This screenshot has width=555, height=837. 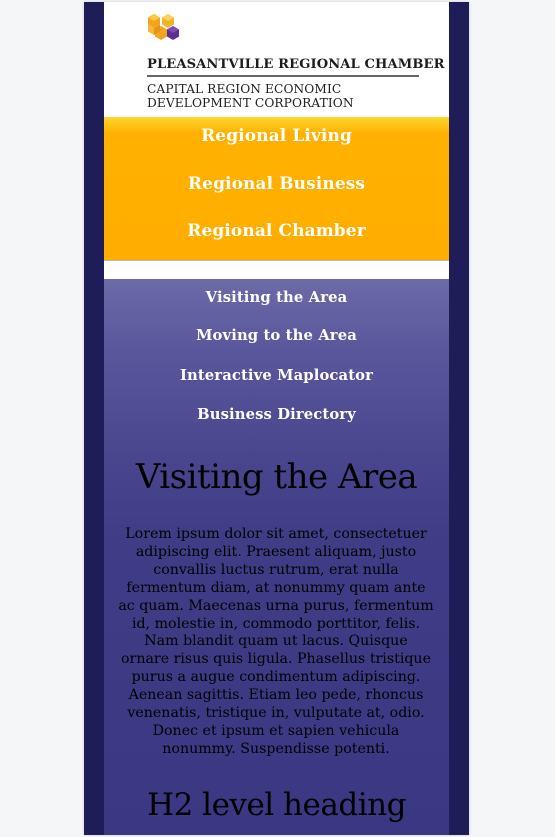 I want to click on primary-nav-regional-business: Regional Business, so click(x=276, y=184).